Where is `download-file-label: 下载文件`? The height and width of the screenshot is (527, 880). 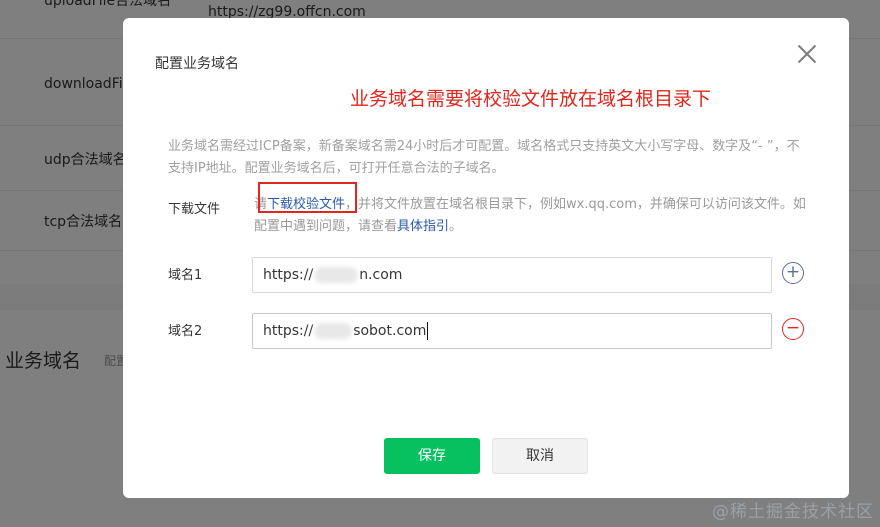
download-file-label: 下载文件 is located at coordinates (194, 209).